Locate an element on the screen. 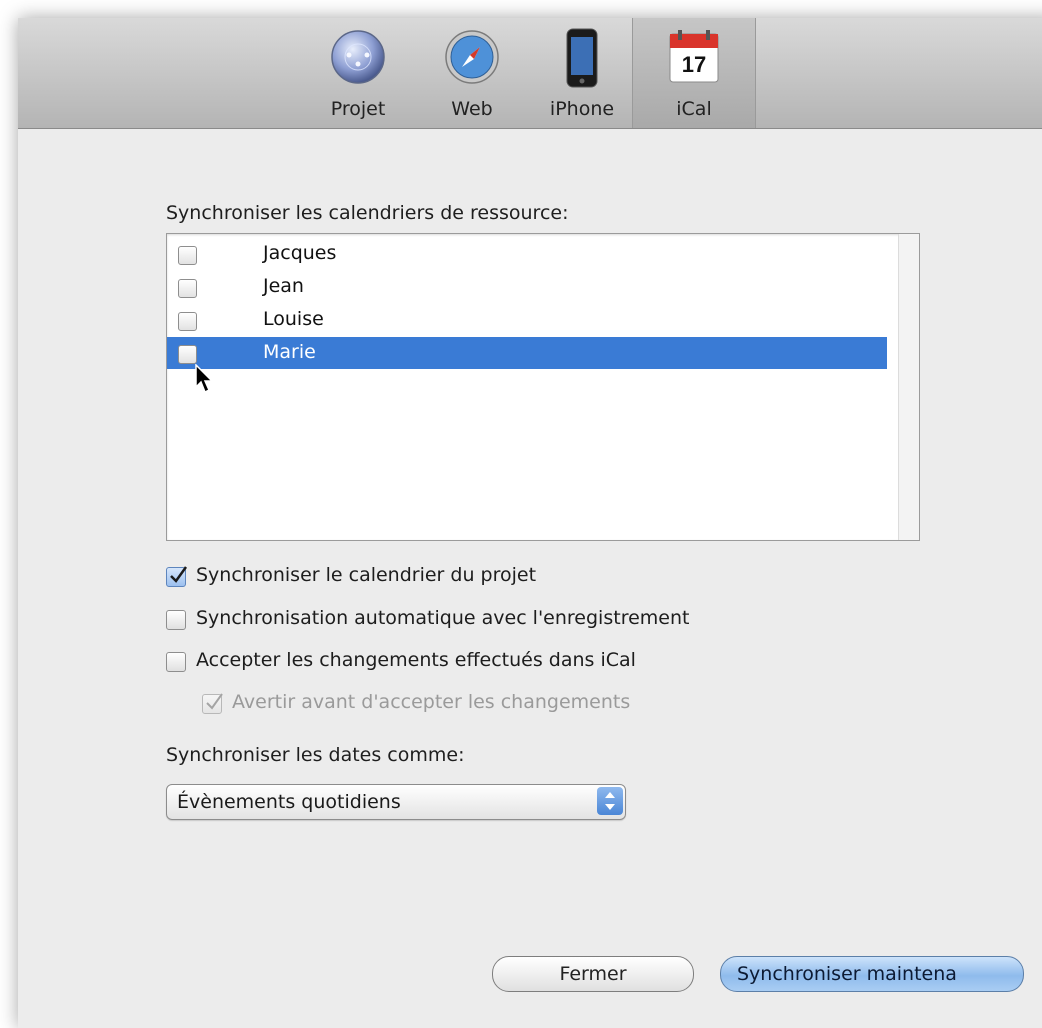  warn-before-accept-option: Avertir avant d'accepter les changements is located at coordinates (462, 704).